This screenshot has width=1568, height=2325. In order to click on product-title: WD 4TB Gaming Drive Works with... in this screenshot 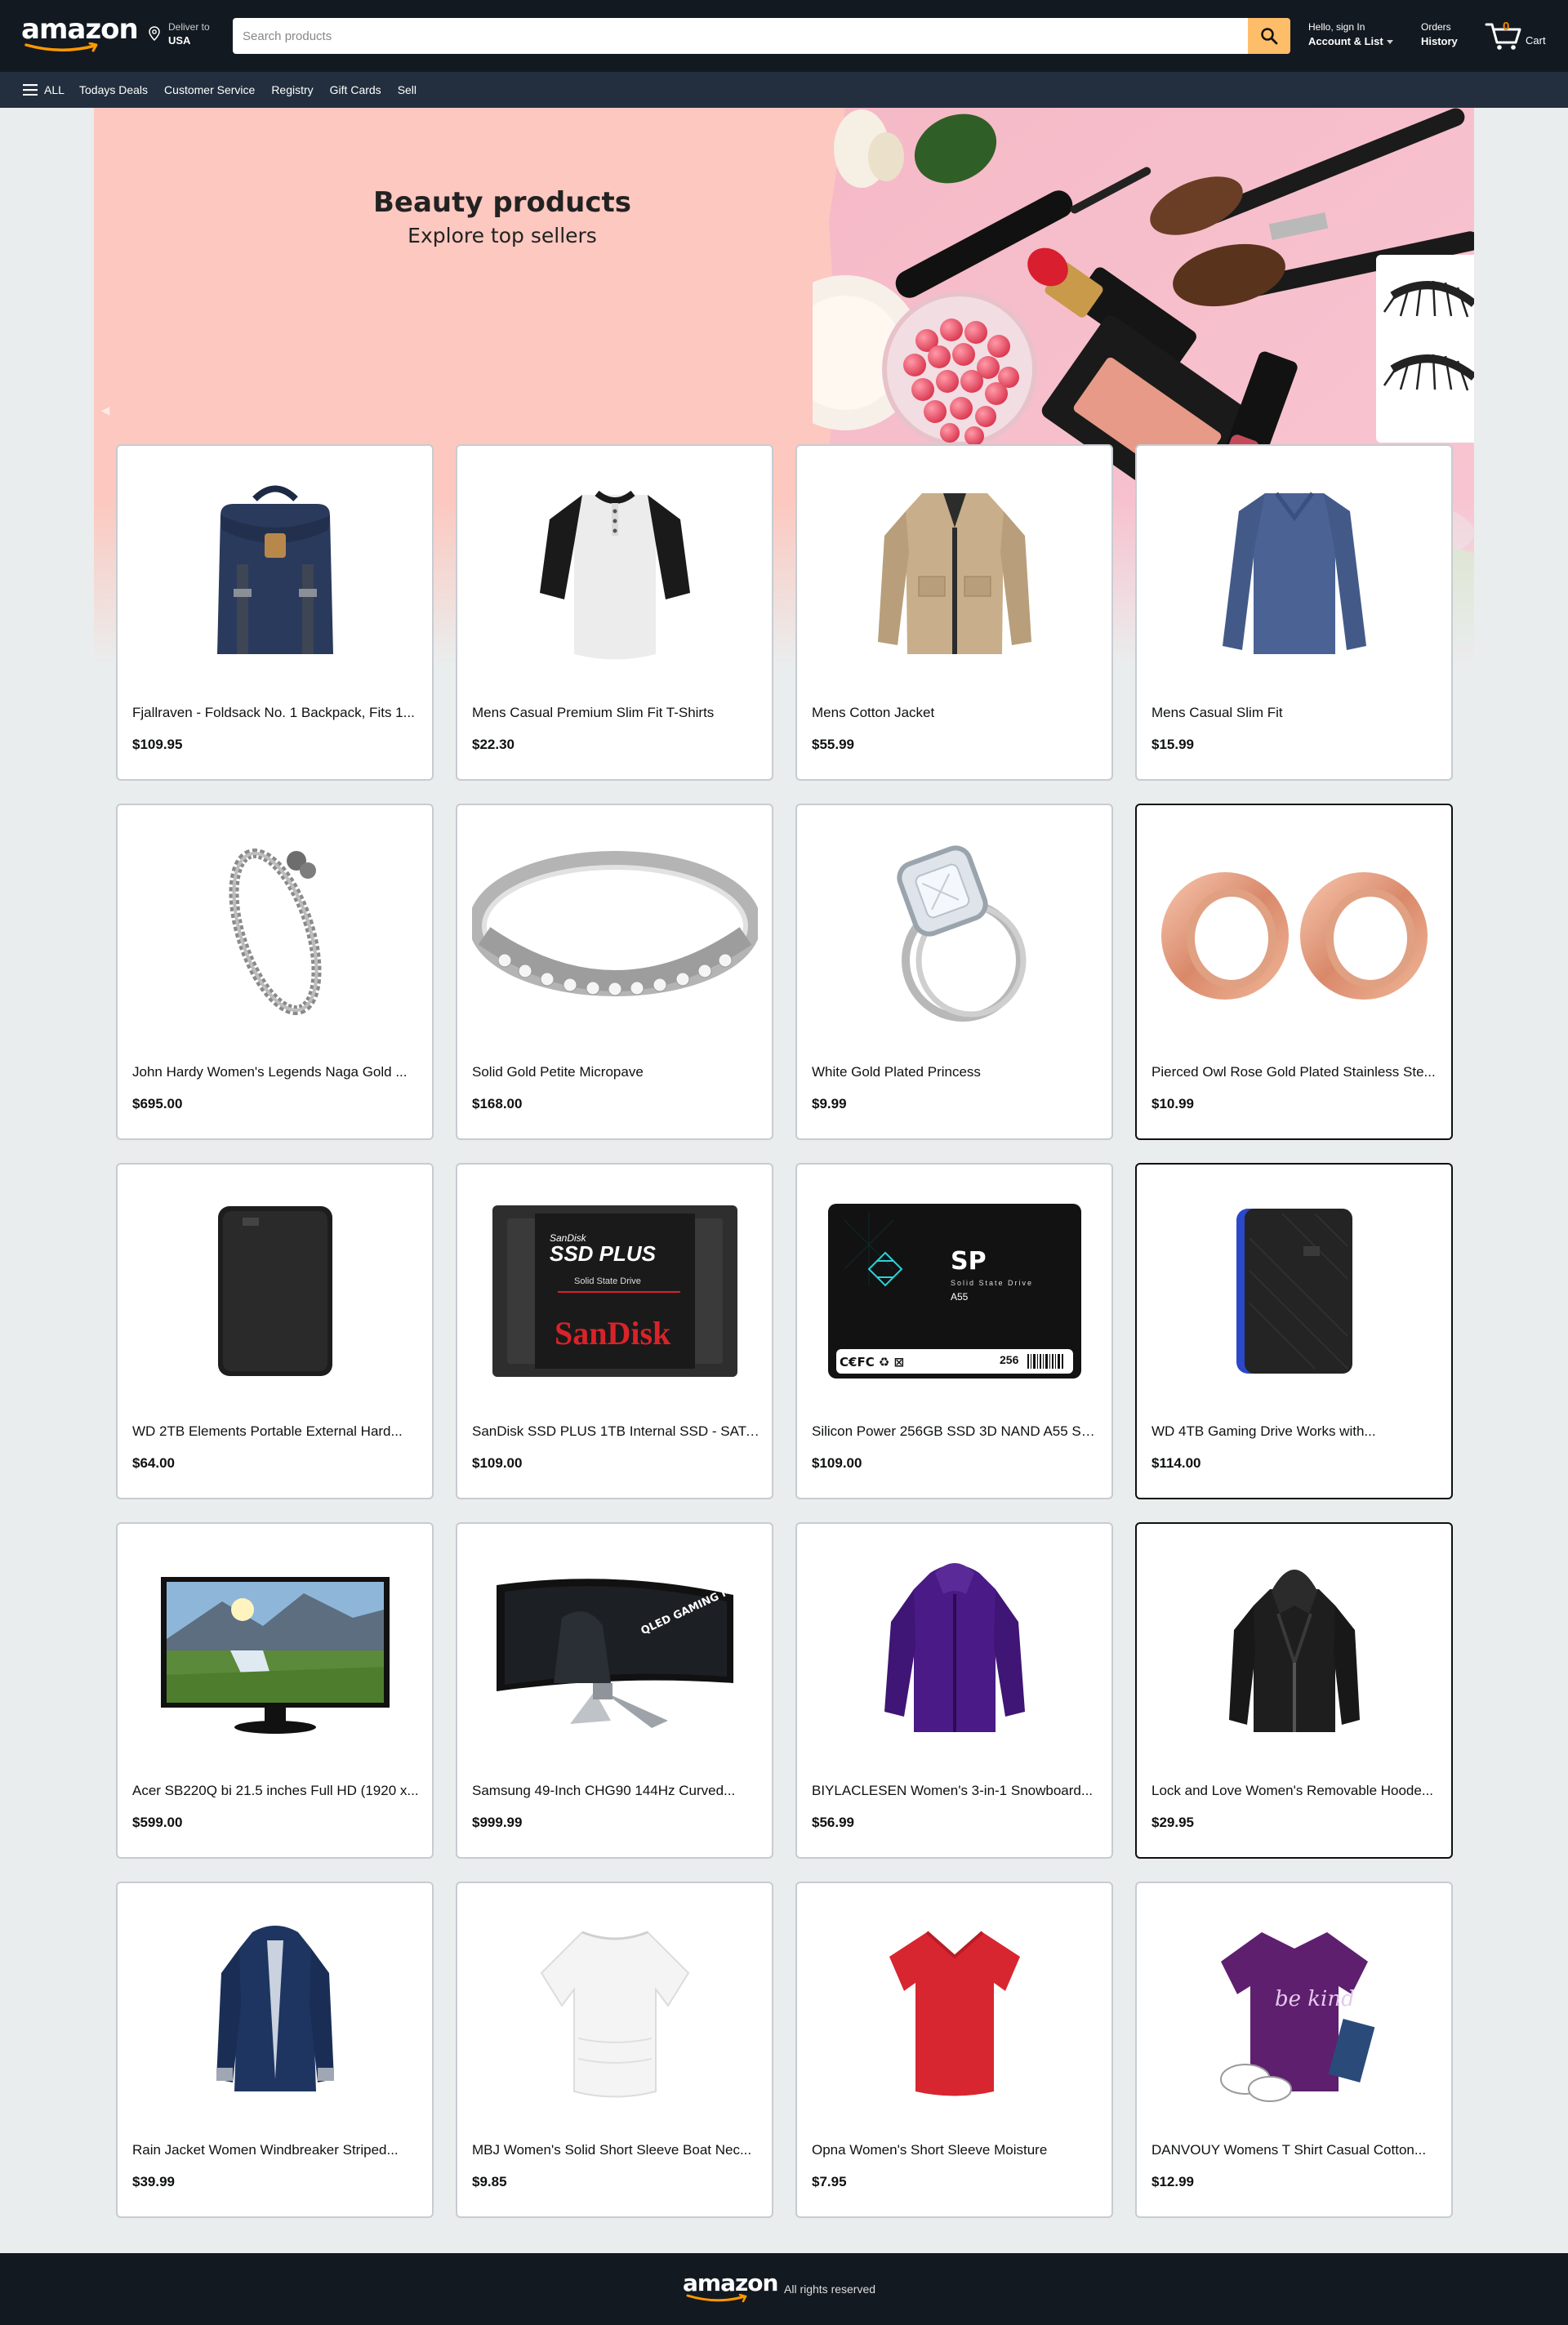, I will do `click(1295, 1431)`.